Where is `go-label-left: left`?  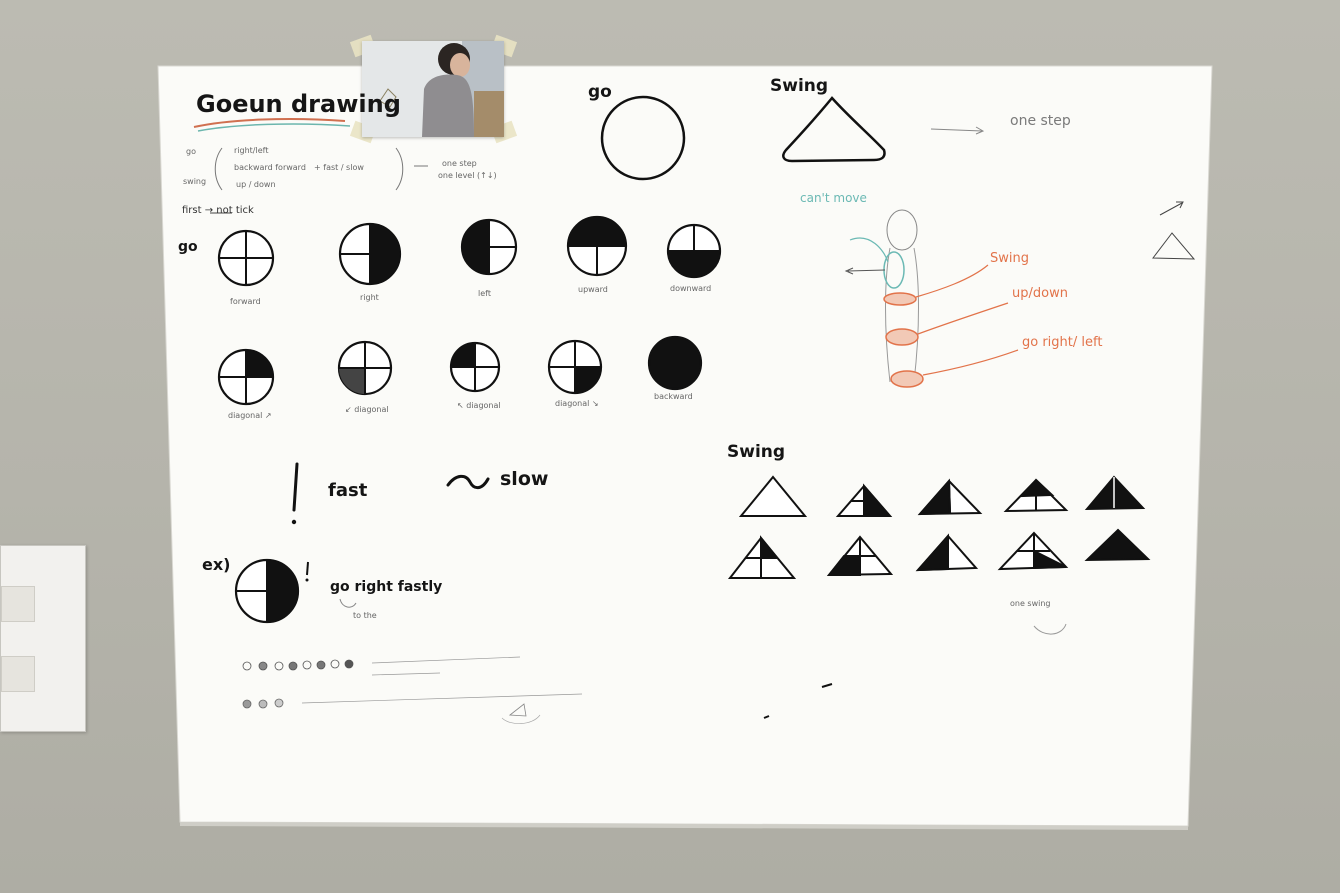
go-label-left: left is located at coordinates (484, 293).